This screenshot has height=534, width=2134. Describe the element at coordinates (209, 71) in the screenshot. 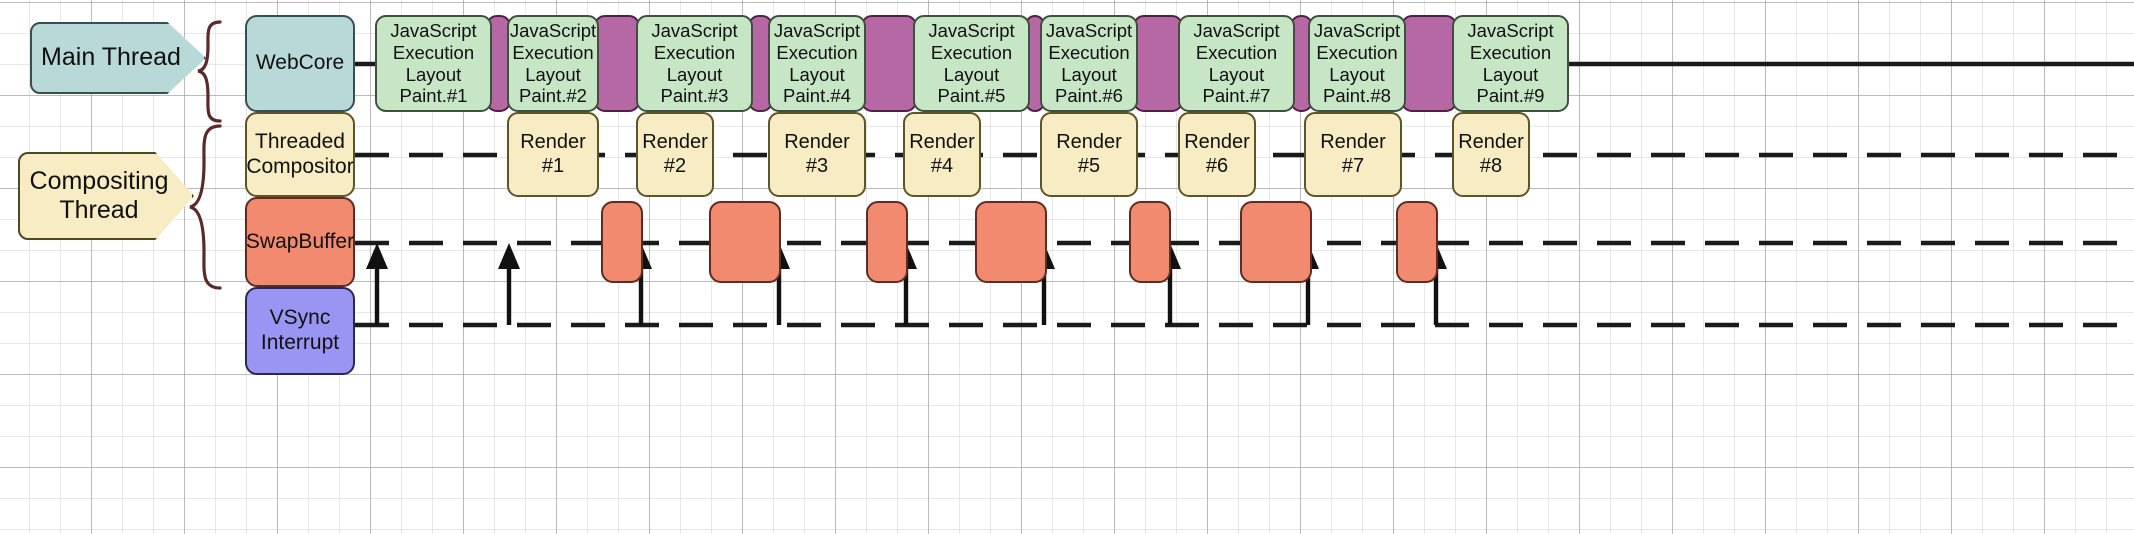

I see `main-thread-brace` at that location.